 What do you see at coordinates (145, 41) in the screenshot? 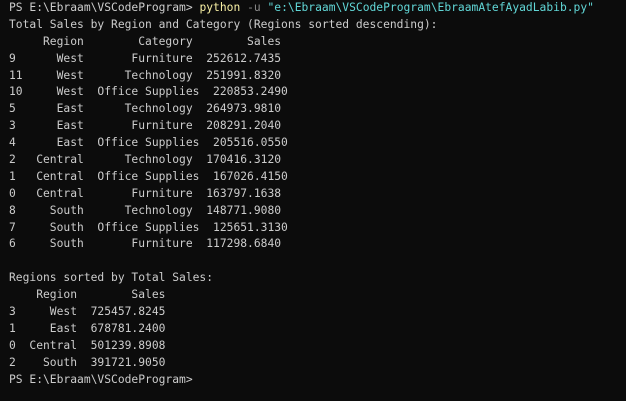
I see `output1-header: Region Category Sales` at bounding box center [145, 41].